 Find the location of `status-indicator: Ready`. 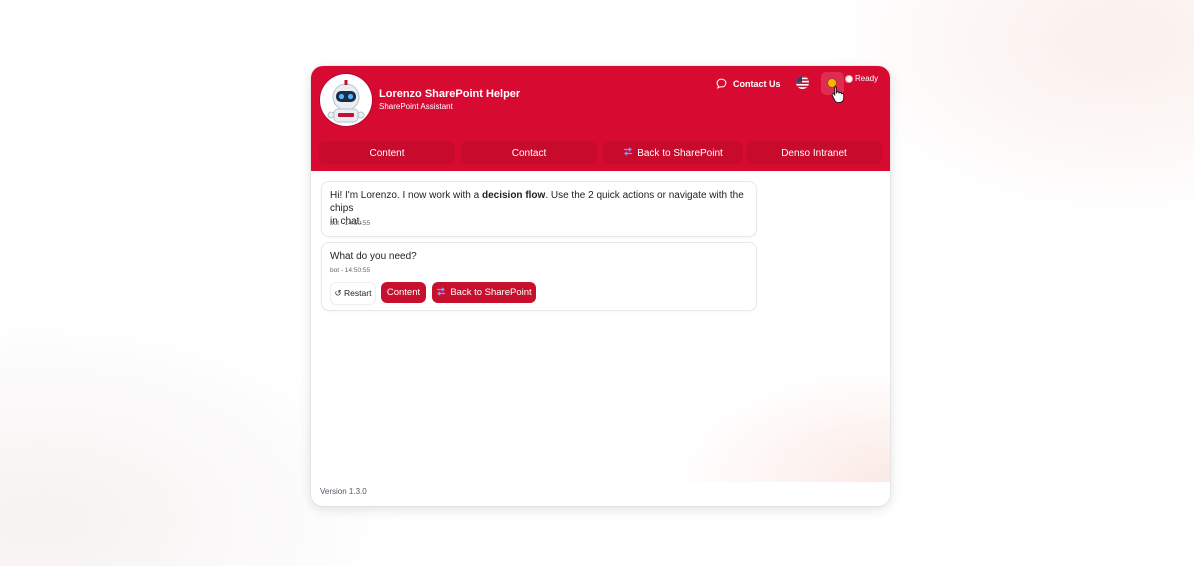

status-indicator: Ready is located at coordinates (862, 78).